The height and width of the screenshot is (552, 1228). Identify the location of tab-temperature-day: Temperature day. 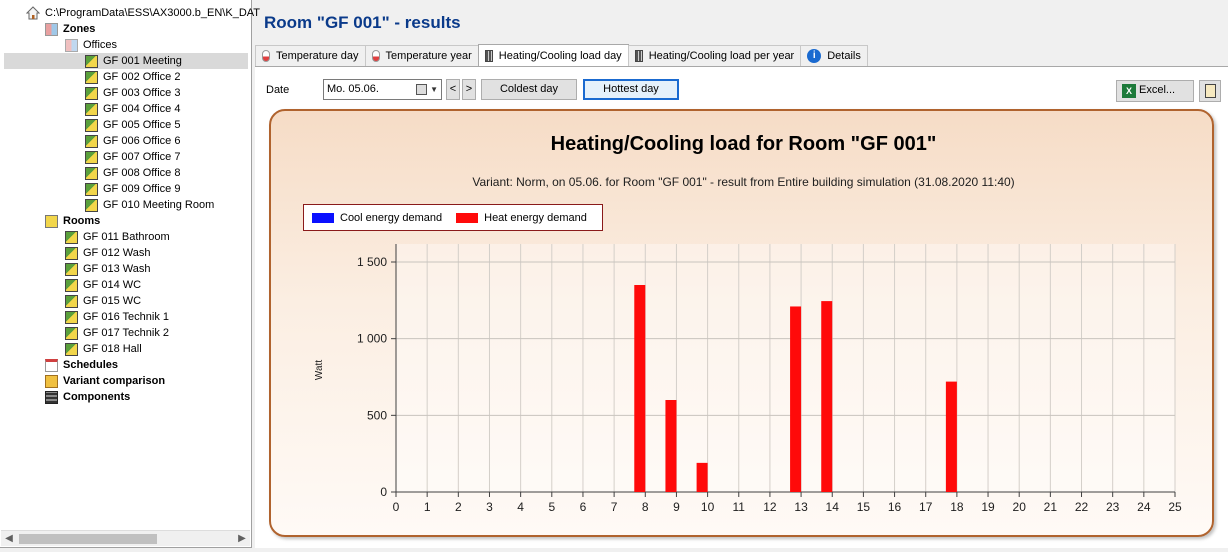
(310, 55).